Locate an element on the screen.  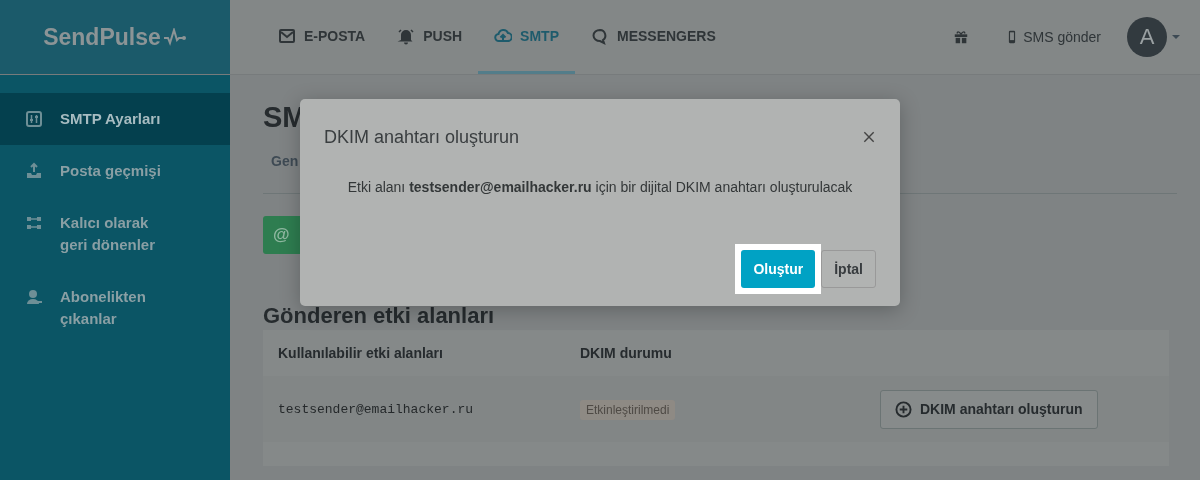
user-icon is located at coordinates (34, 297).